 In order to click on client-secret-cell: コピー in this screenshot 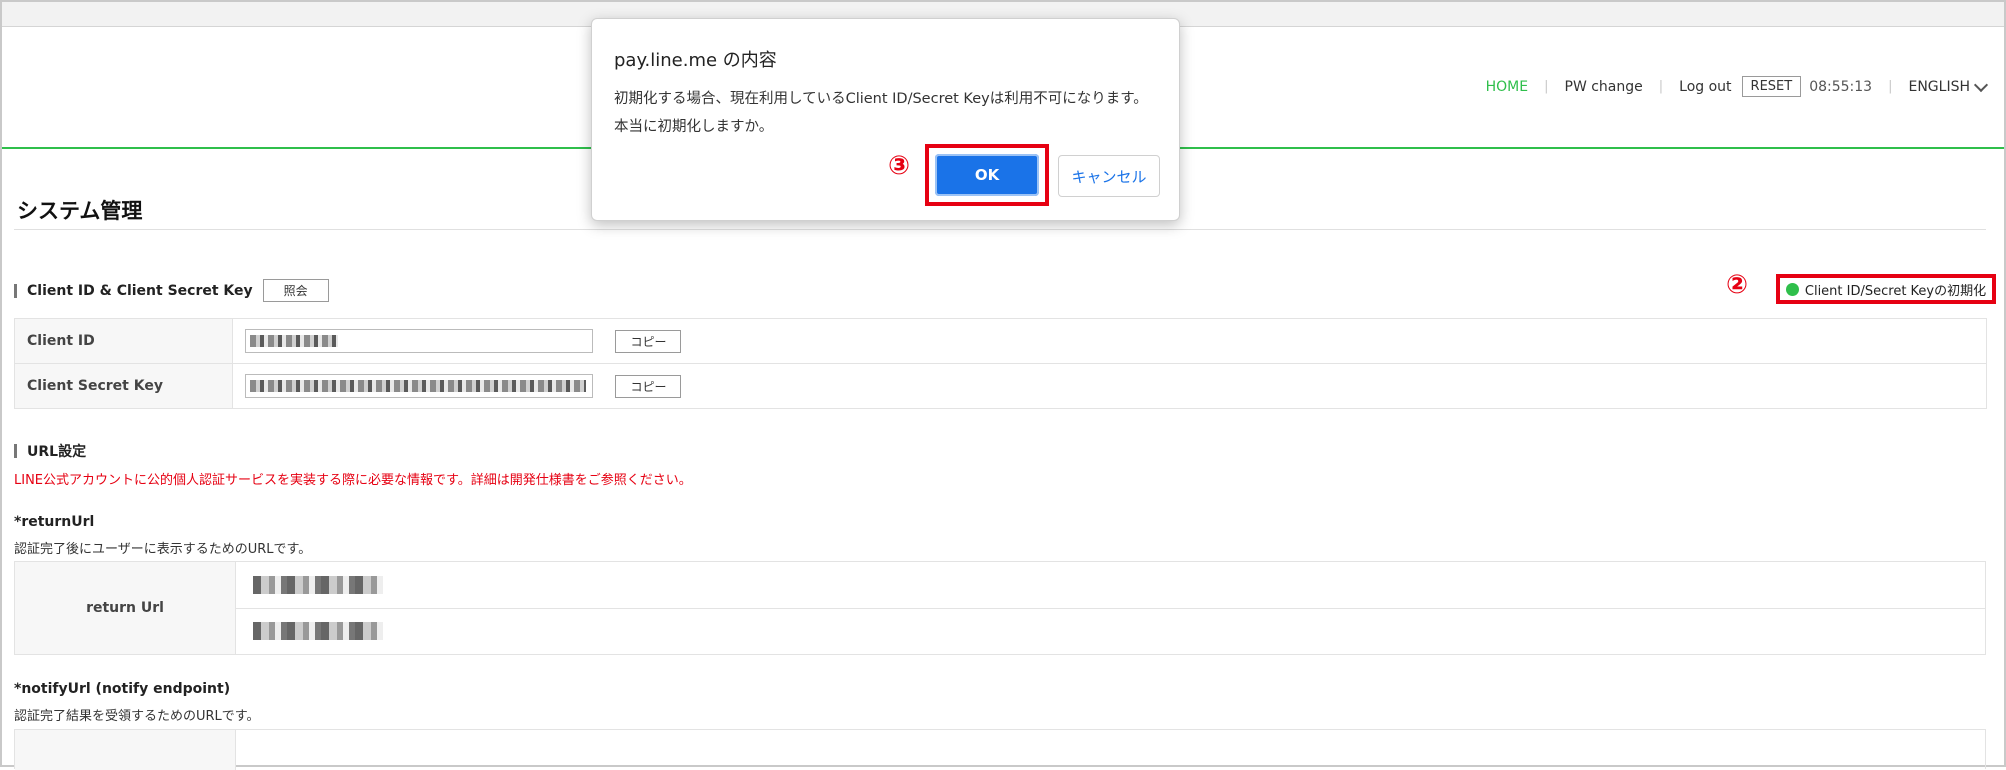, I will do `click(1109, 386)`.